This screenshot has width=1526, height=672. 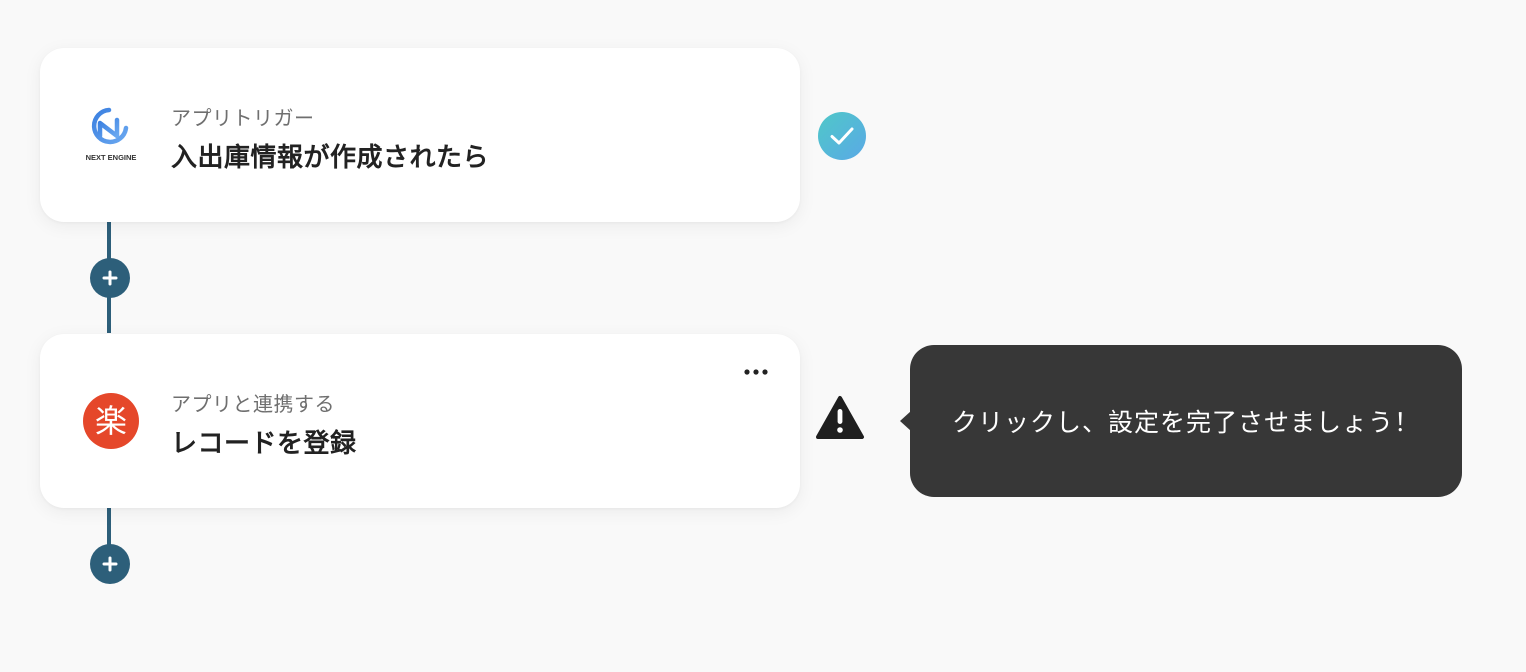 I want to click on next-engine-logo: NEXT ENGINE, so click(x=111, y=135).